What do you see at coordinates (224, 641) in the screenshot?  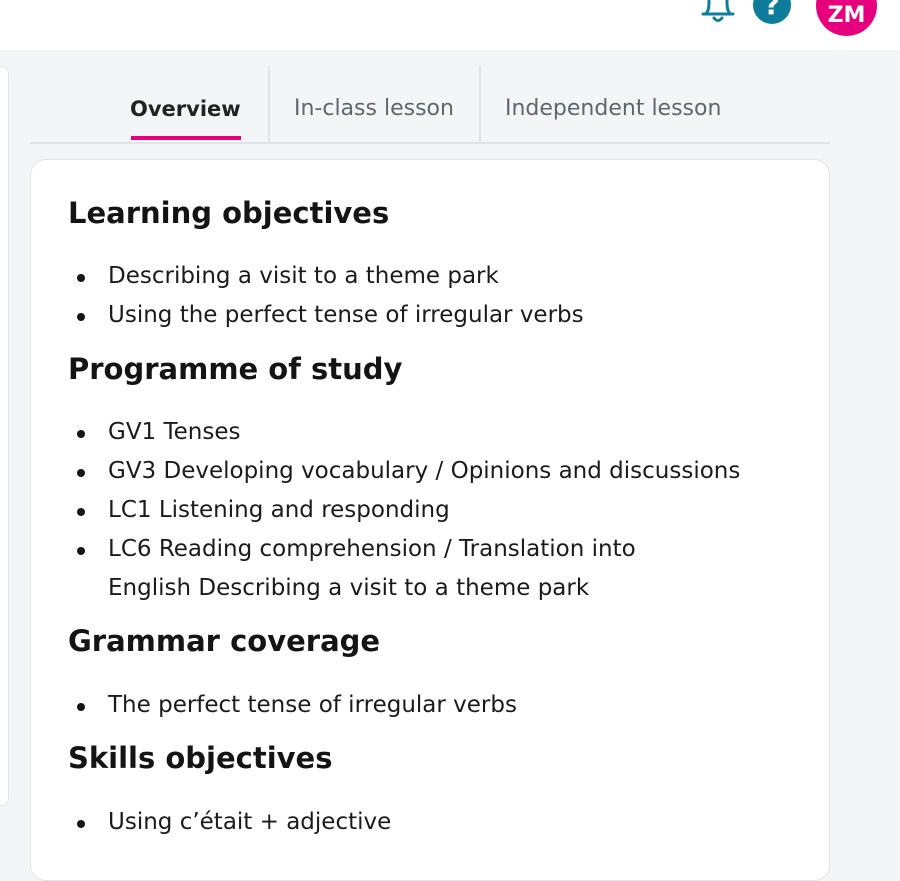 I see `section-title-grammar-coverage: Grammar coverage` at bounding box center [224, 641].